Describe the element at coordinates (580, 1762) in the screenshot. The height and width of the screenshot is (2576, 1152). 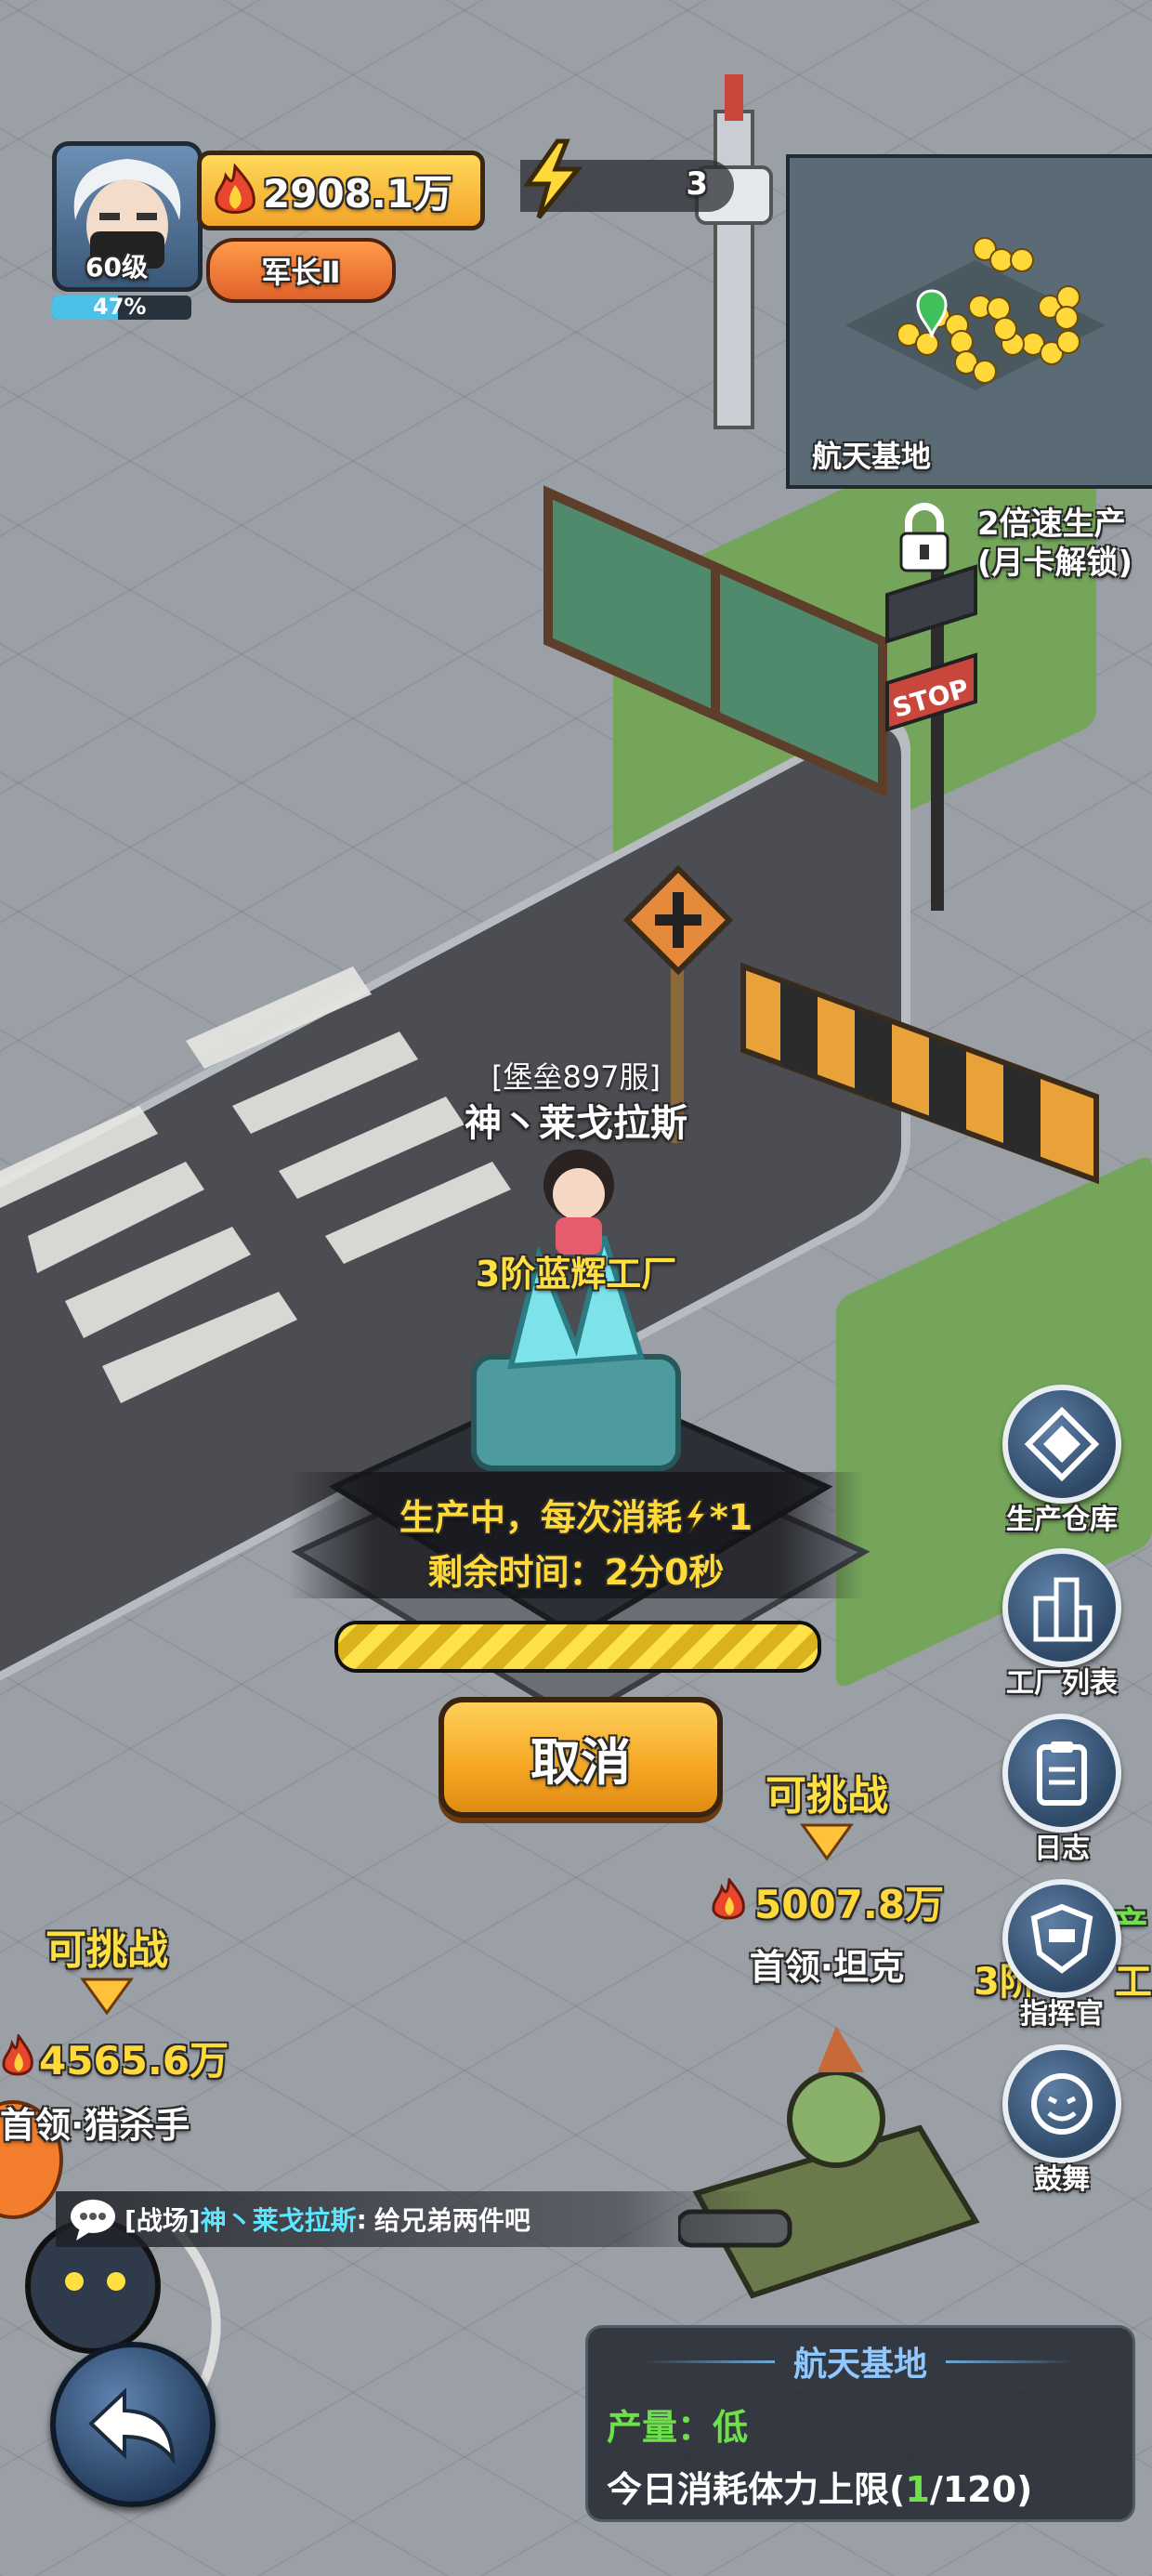
I see `cancel-label: 取消` at that location.